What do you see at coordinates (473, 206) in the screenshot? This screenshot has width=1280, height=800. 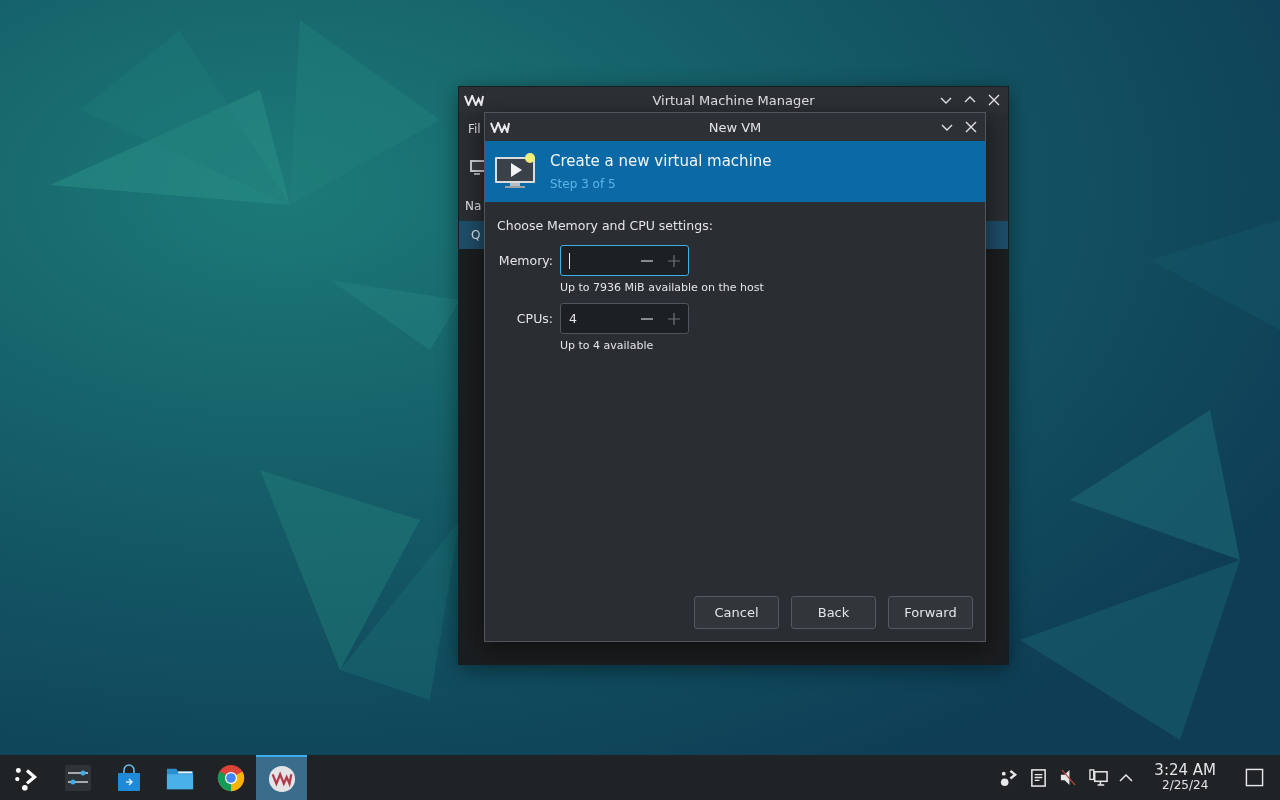 I see `column-header: Na` at bounding box center [473, 206].